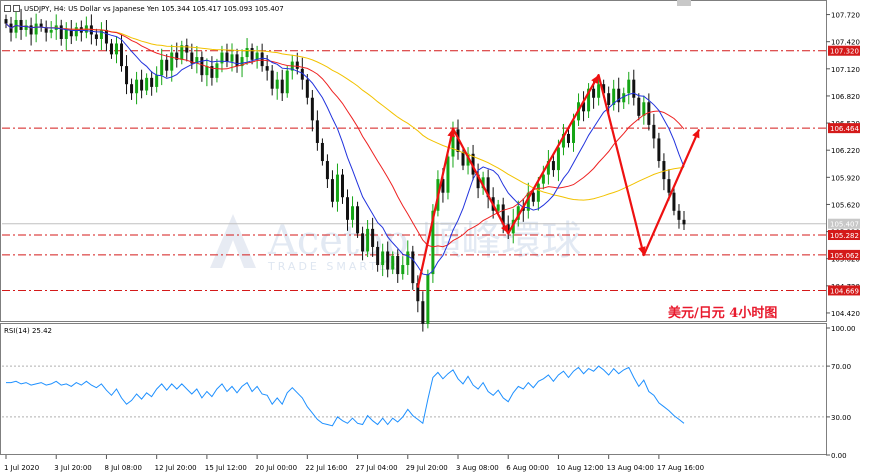 The height and width of the screenshot is (476, 870). Describe the element at coordinates (845, 178) in the screenshot. I see `price-tick-label: 105.920` at that location.